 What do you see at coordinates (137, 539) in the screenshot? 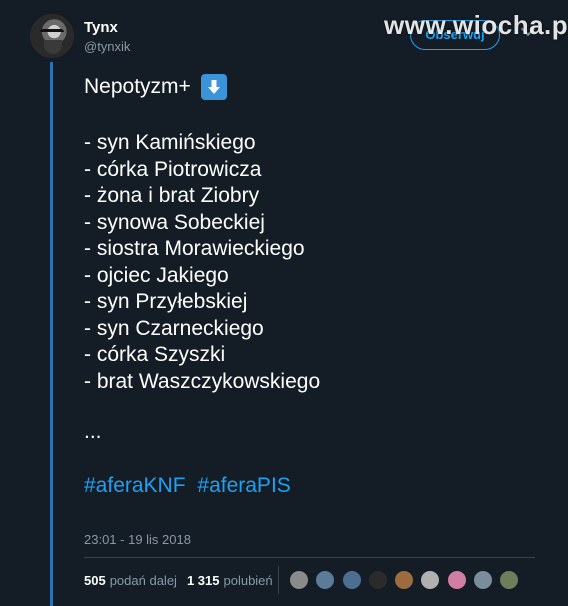
I see `tweet-timestamp: 23:01 - 19 lis 2018` at bounding box center [137, 539].